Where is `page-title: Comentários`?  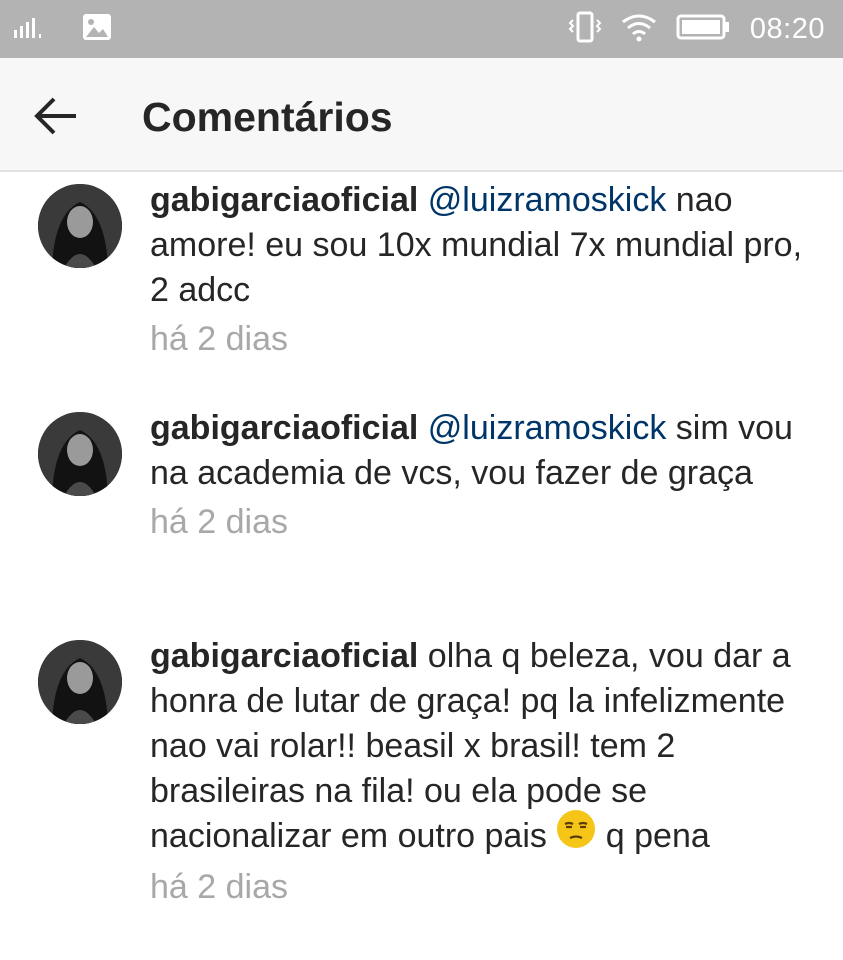 page-title: Comentários is located at coordinates (267, 117).